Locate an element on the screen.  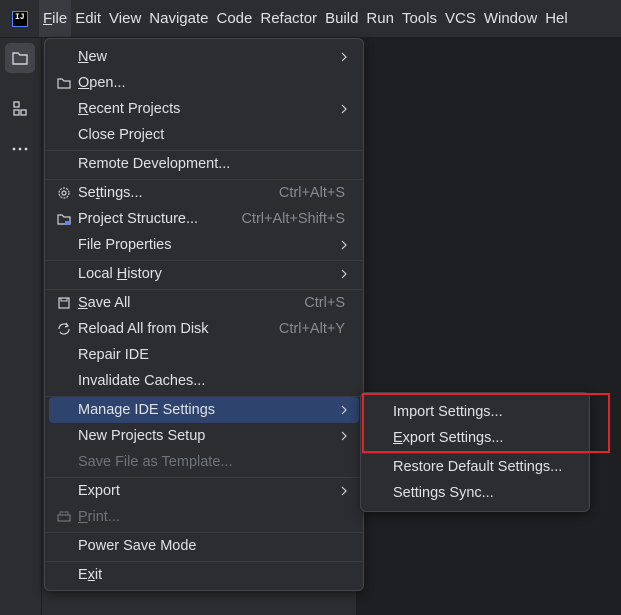
intellij-logo-icon: IJ is located at coordinates (20, 18).